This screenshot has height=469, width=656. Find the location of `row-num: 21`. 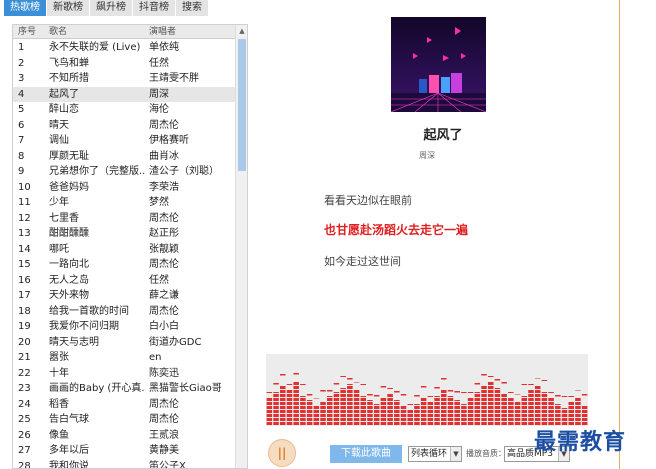

row-num: 21 is located at coordinates (24, 357).